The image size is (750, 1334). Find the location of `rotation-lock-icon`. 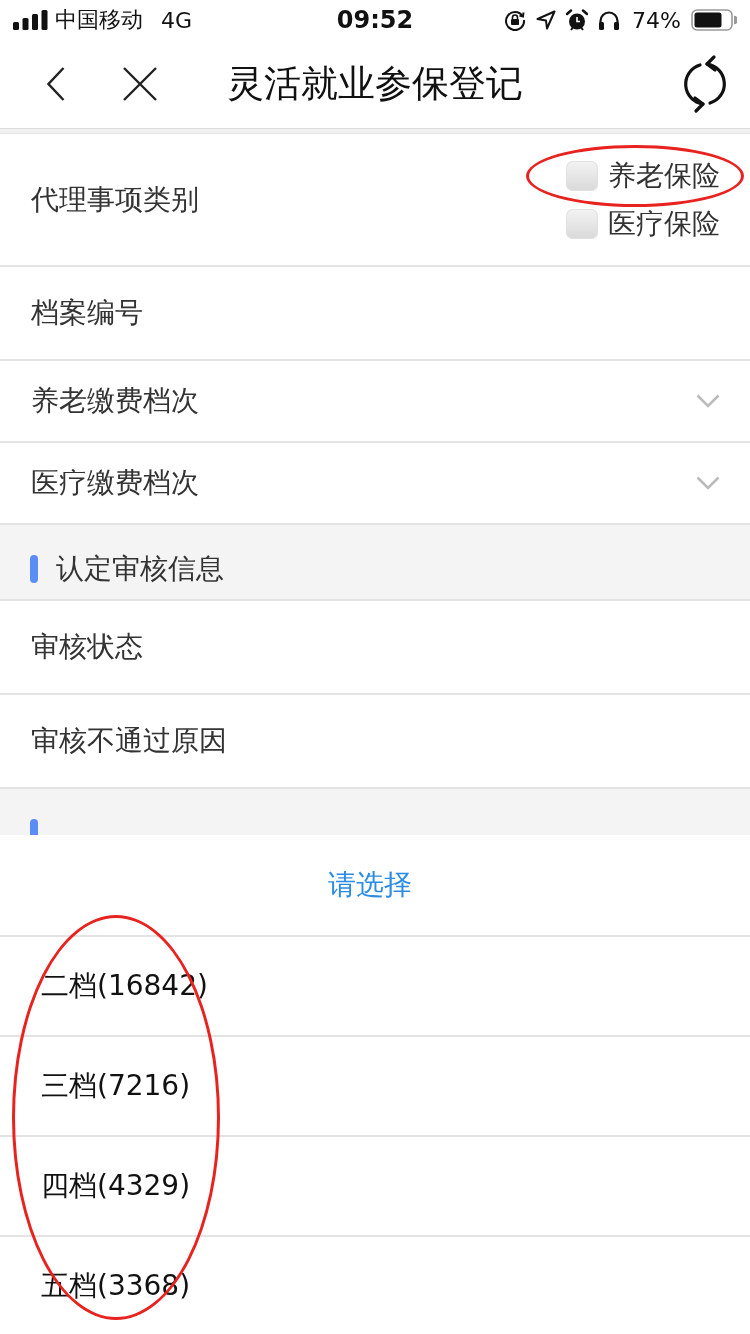

rotation-lock-icon is located at coordinates (515, 20).